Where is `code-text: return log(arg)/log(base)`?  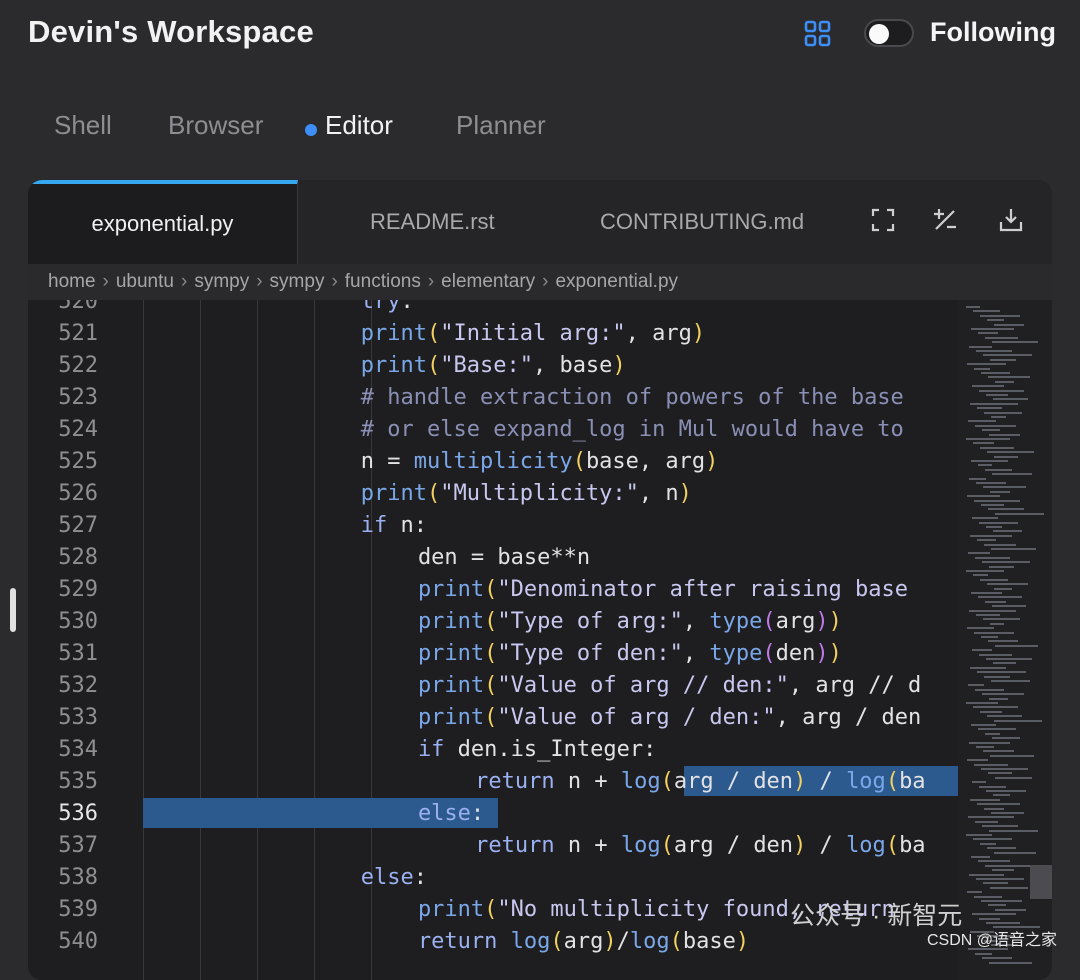 code-text: return log(arg)/log(base) is located at coordinates (583, 941).